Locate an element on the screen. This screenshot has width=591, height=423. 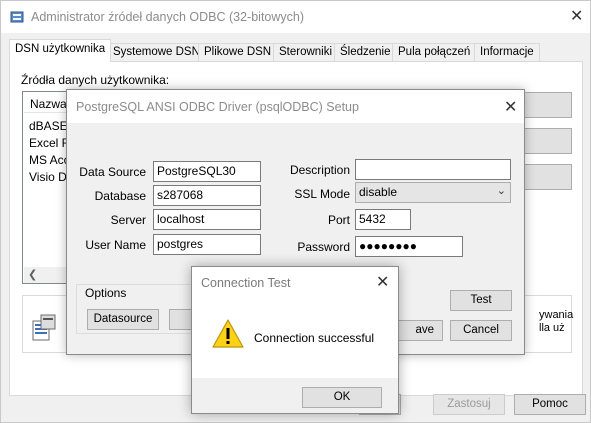
data-source-label: Data Source is located at coordinates (112, 172).